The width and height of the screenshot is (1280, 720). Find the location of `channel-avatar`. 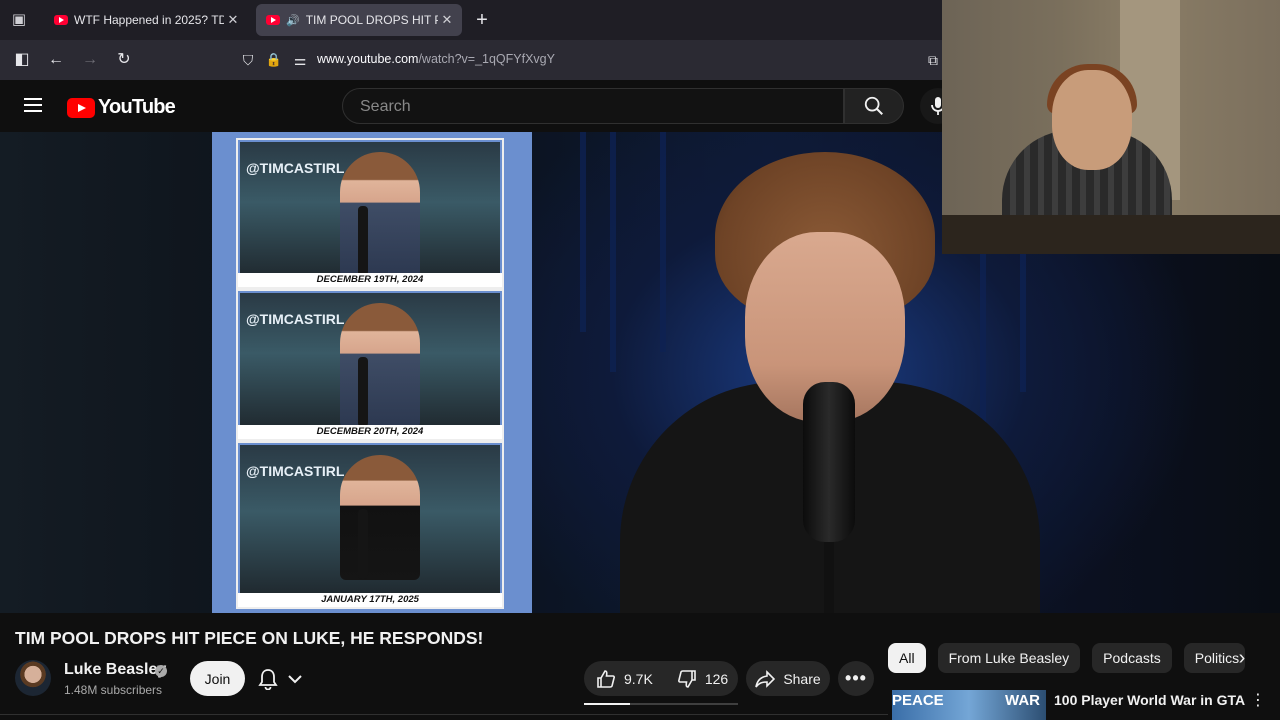

channel-avatar is located at coordinates (33, 678).